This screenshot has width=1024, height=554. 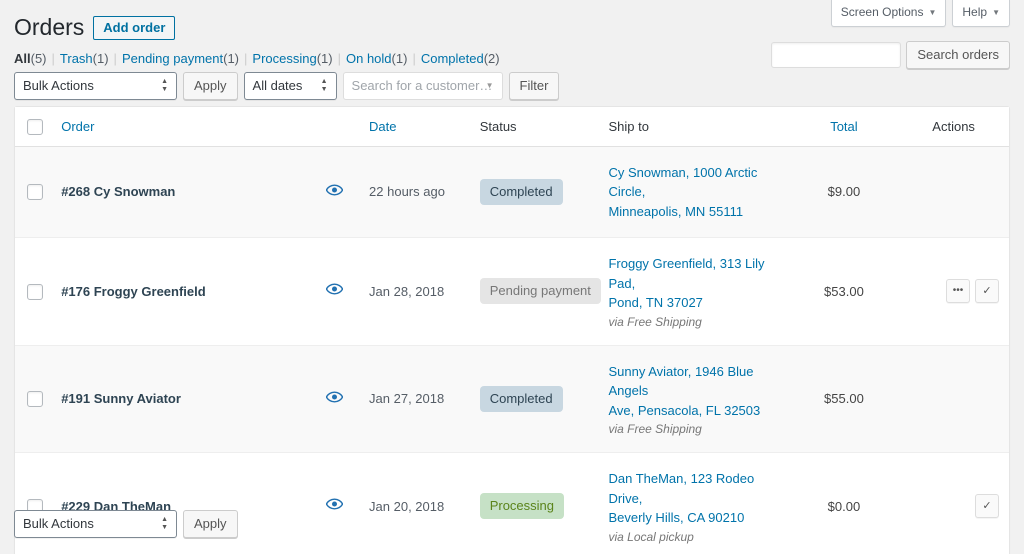 I want to click on add-order-button: Add order, so click(x=134, y=28).